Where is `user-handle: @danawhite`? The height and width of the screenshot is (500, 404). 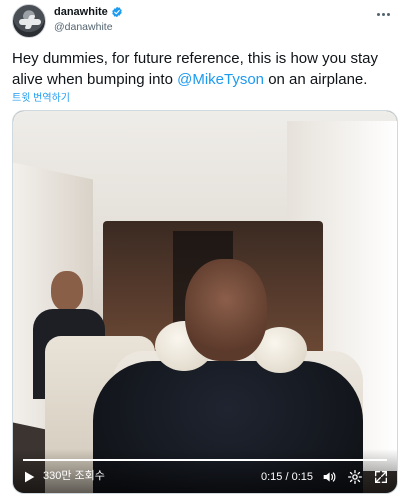 user-handle: @danawhite is located at coordinates (83, 27).